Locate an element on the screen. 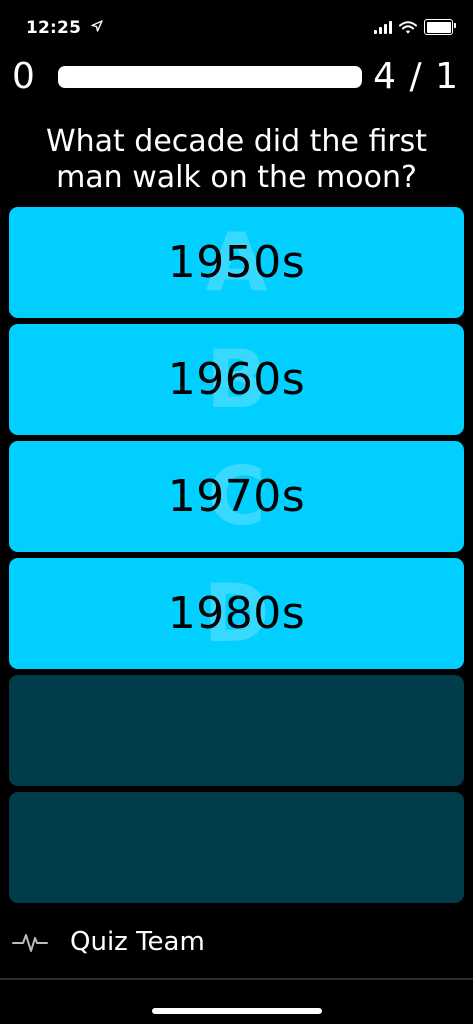 This screenshot has height=1024, width=473. battery-fill is located at coordinates (438, 27).